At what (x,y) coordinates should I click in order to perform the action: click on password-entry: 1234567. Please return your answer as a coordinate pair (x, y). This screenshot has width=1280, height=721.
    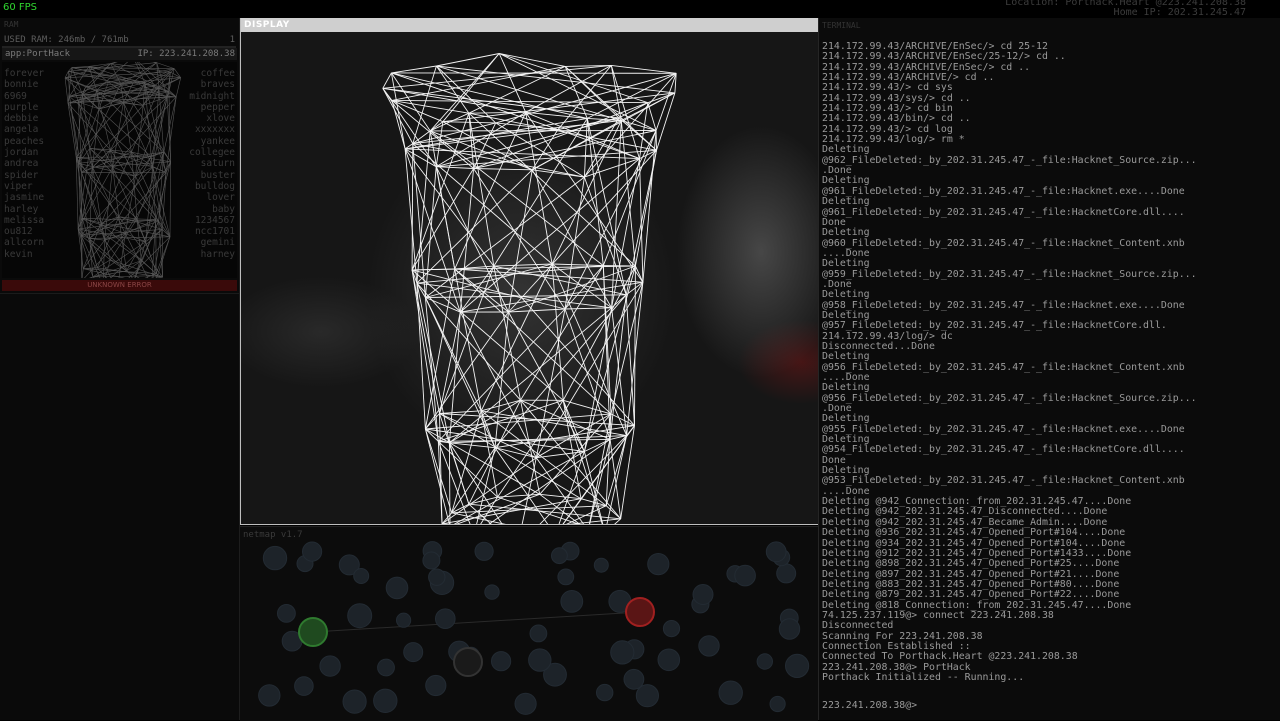
    Looking at the image, I should click on (212, 220).